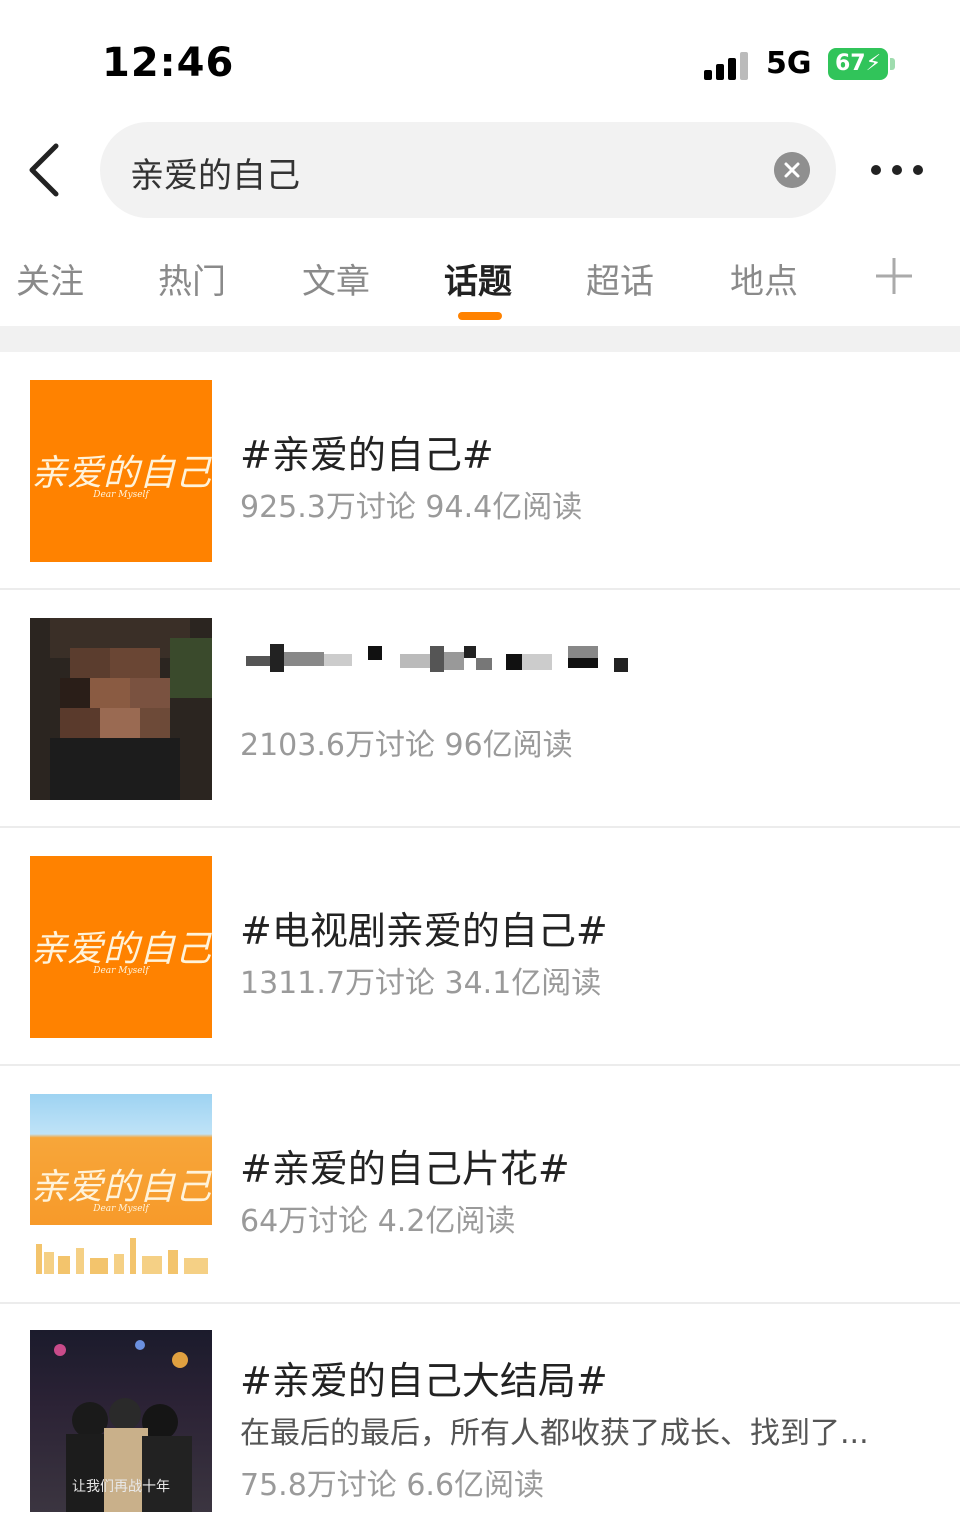  I want to click on status-bar: 12:46 5G 67⚡, so click(480, 60).